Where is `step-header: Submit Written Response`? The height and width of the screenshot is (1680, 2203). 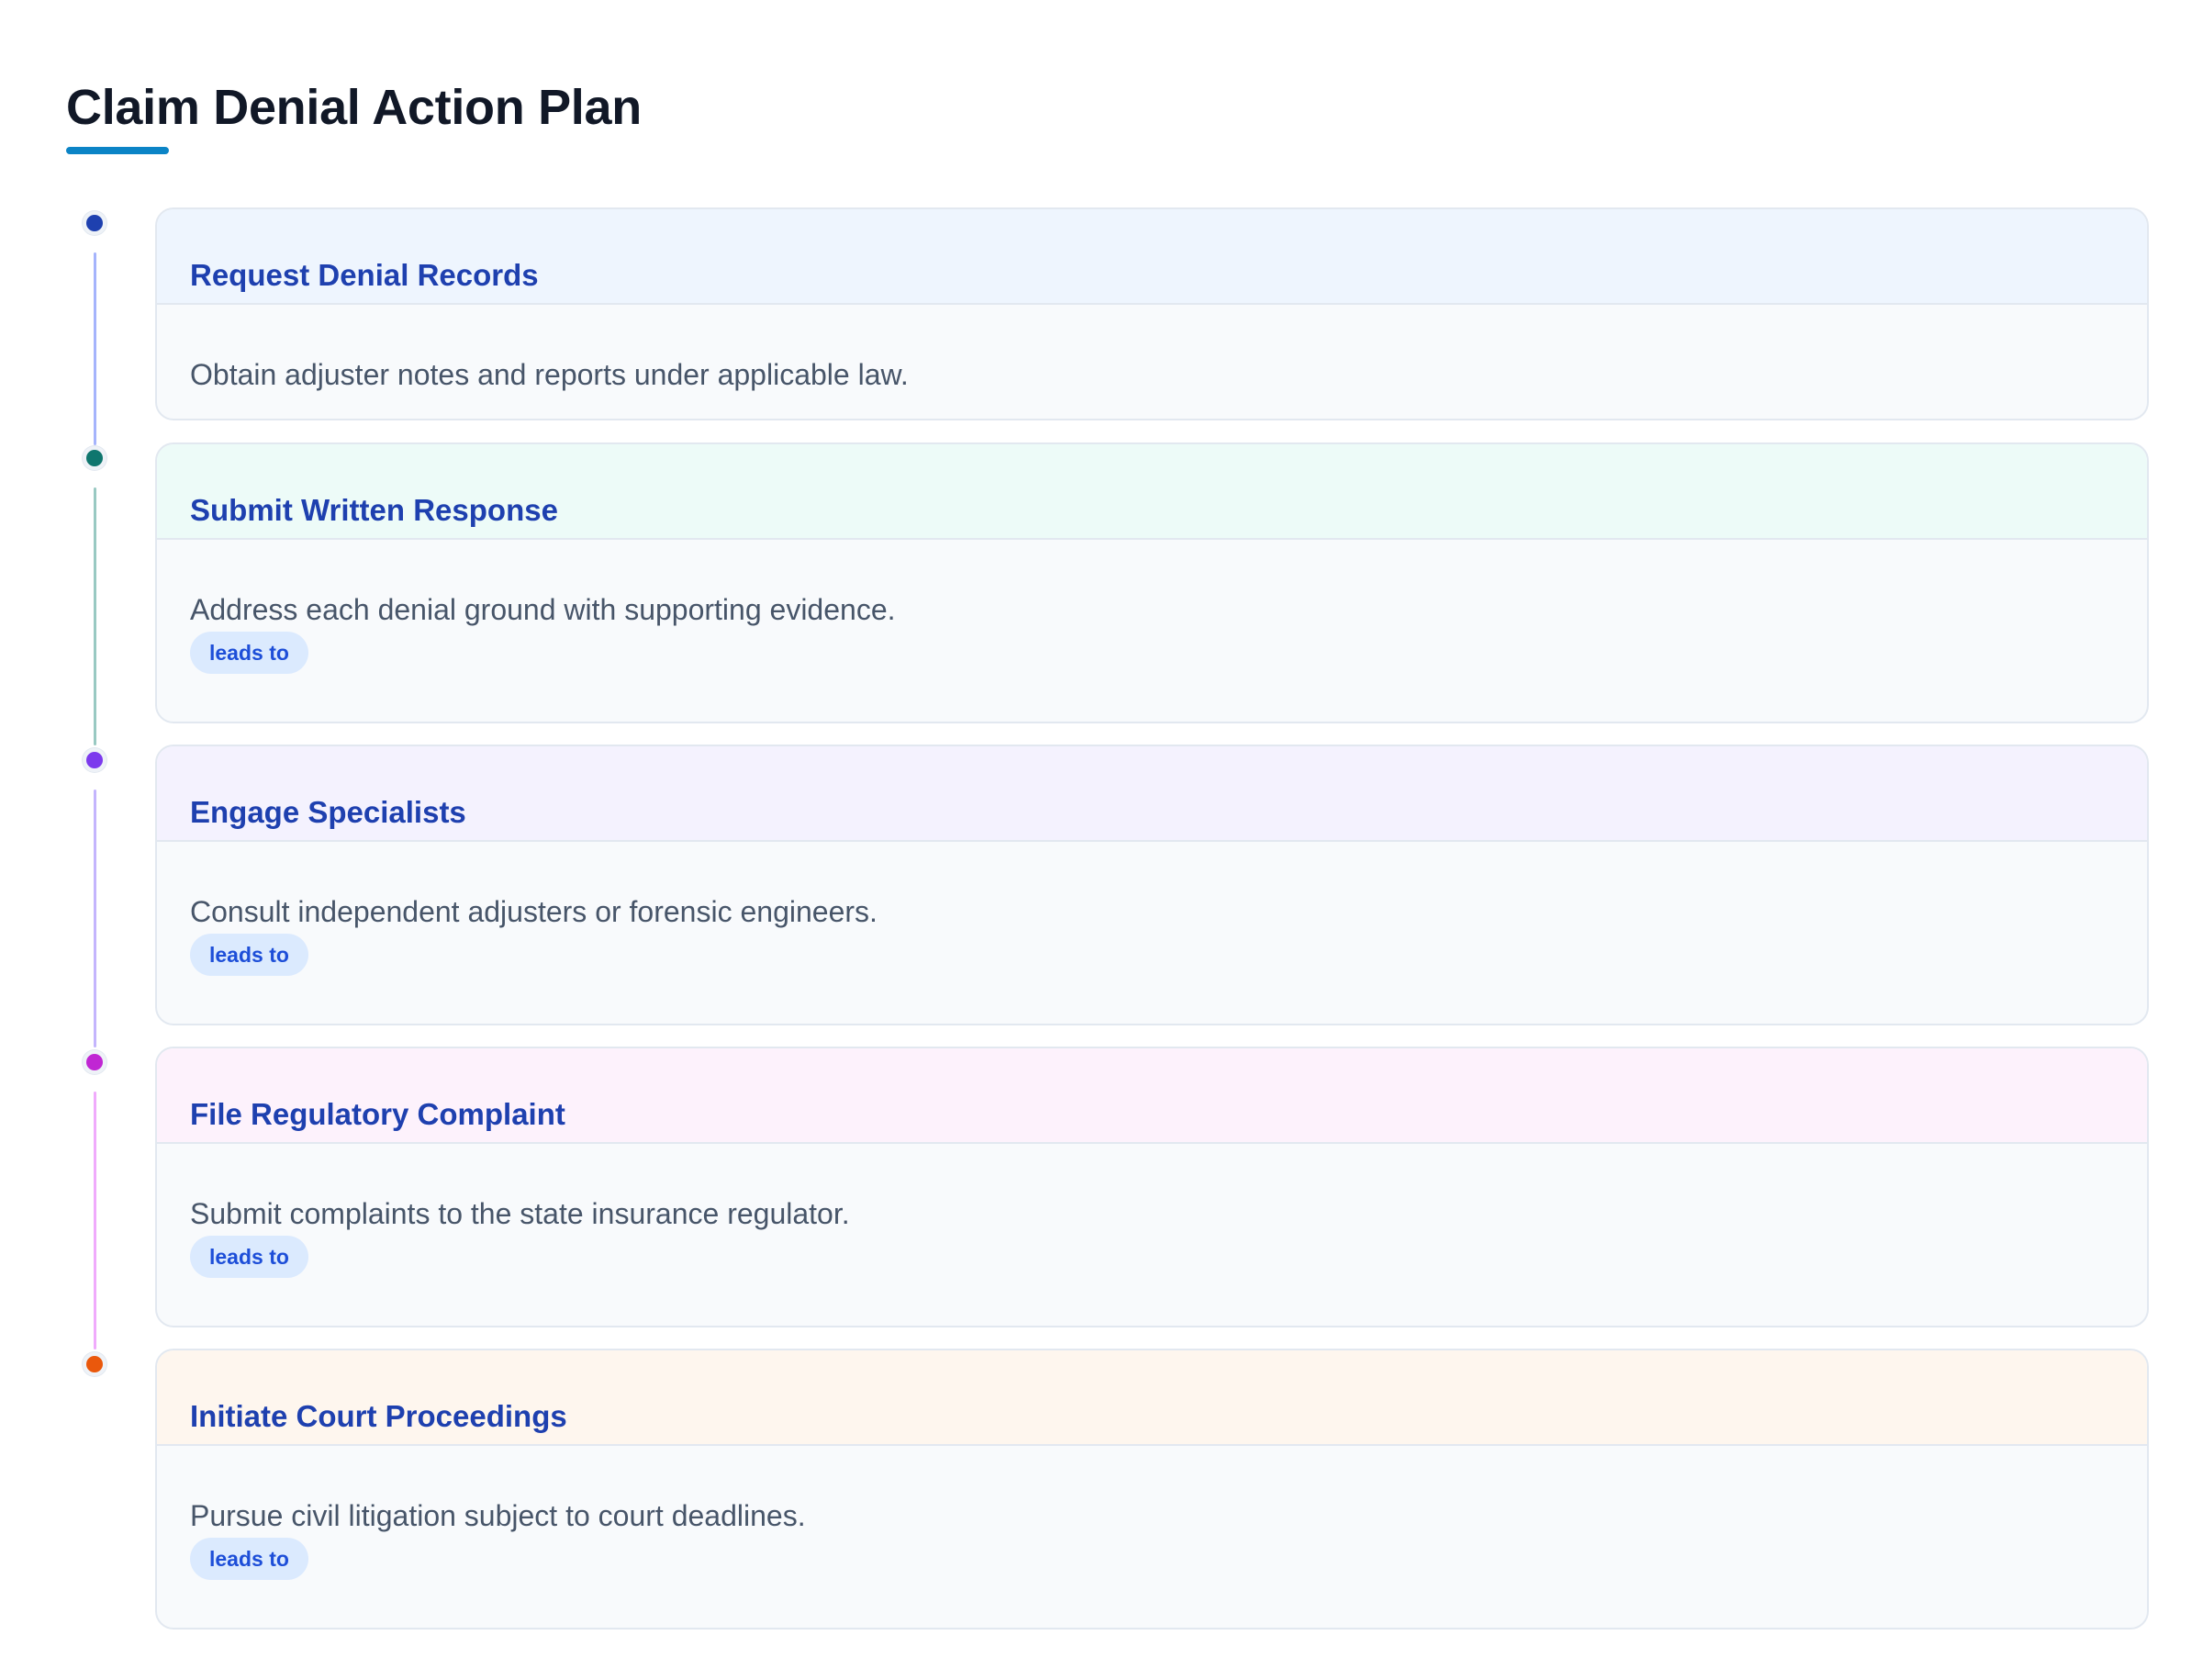
step-header: Submit Written Response is located at coordinates (1152, 492).